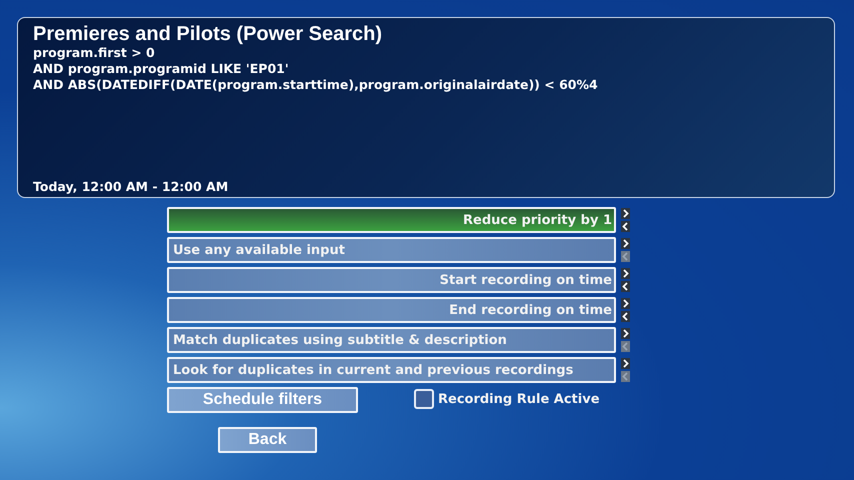 The image size is (854, 480). What do you see at coordinates (391, 340) in the screenshot?
I see `option-selector: Match duplicates using subtitle & description` at bounding box center [391, 340].